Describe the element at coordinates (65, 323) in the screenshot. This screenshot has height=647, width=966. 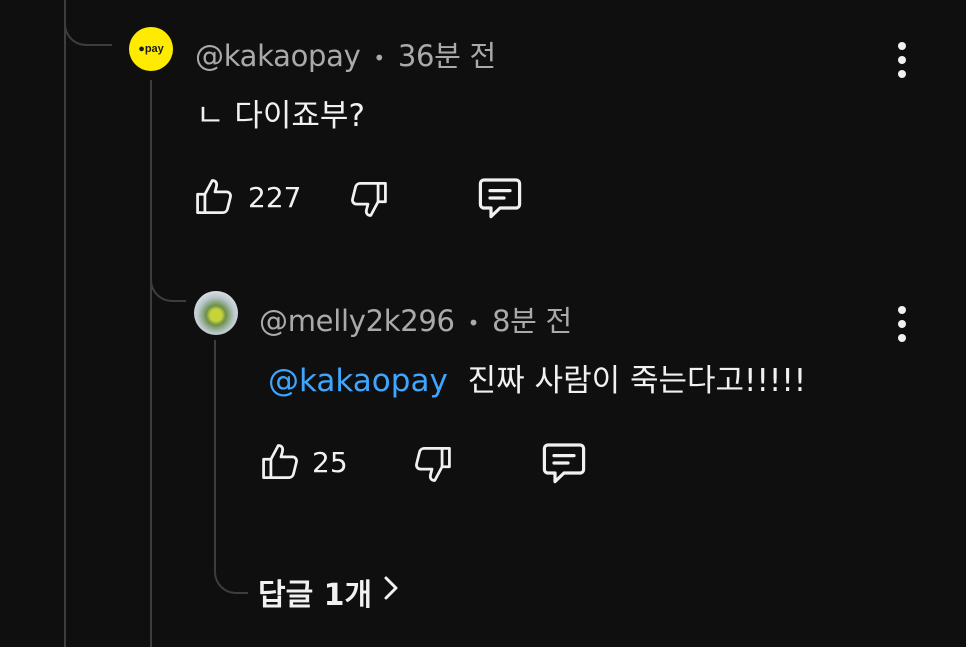
I see `thread-line-outer` at that location.